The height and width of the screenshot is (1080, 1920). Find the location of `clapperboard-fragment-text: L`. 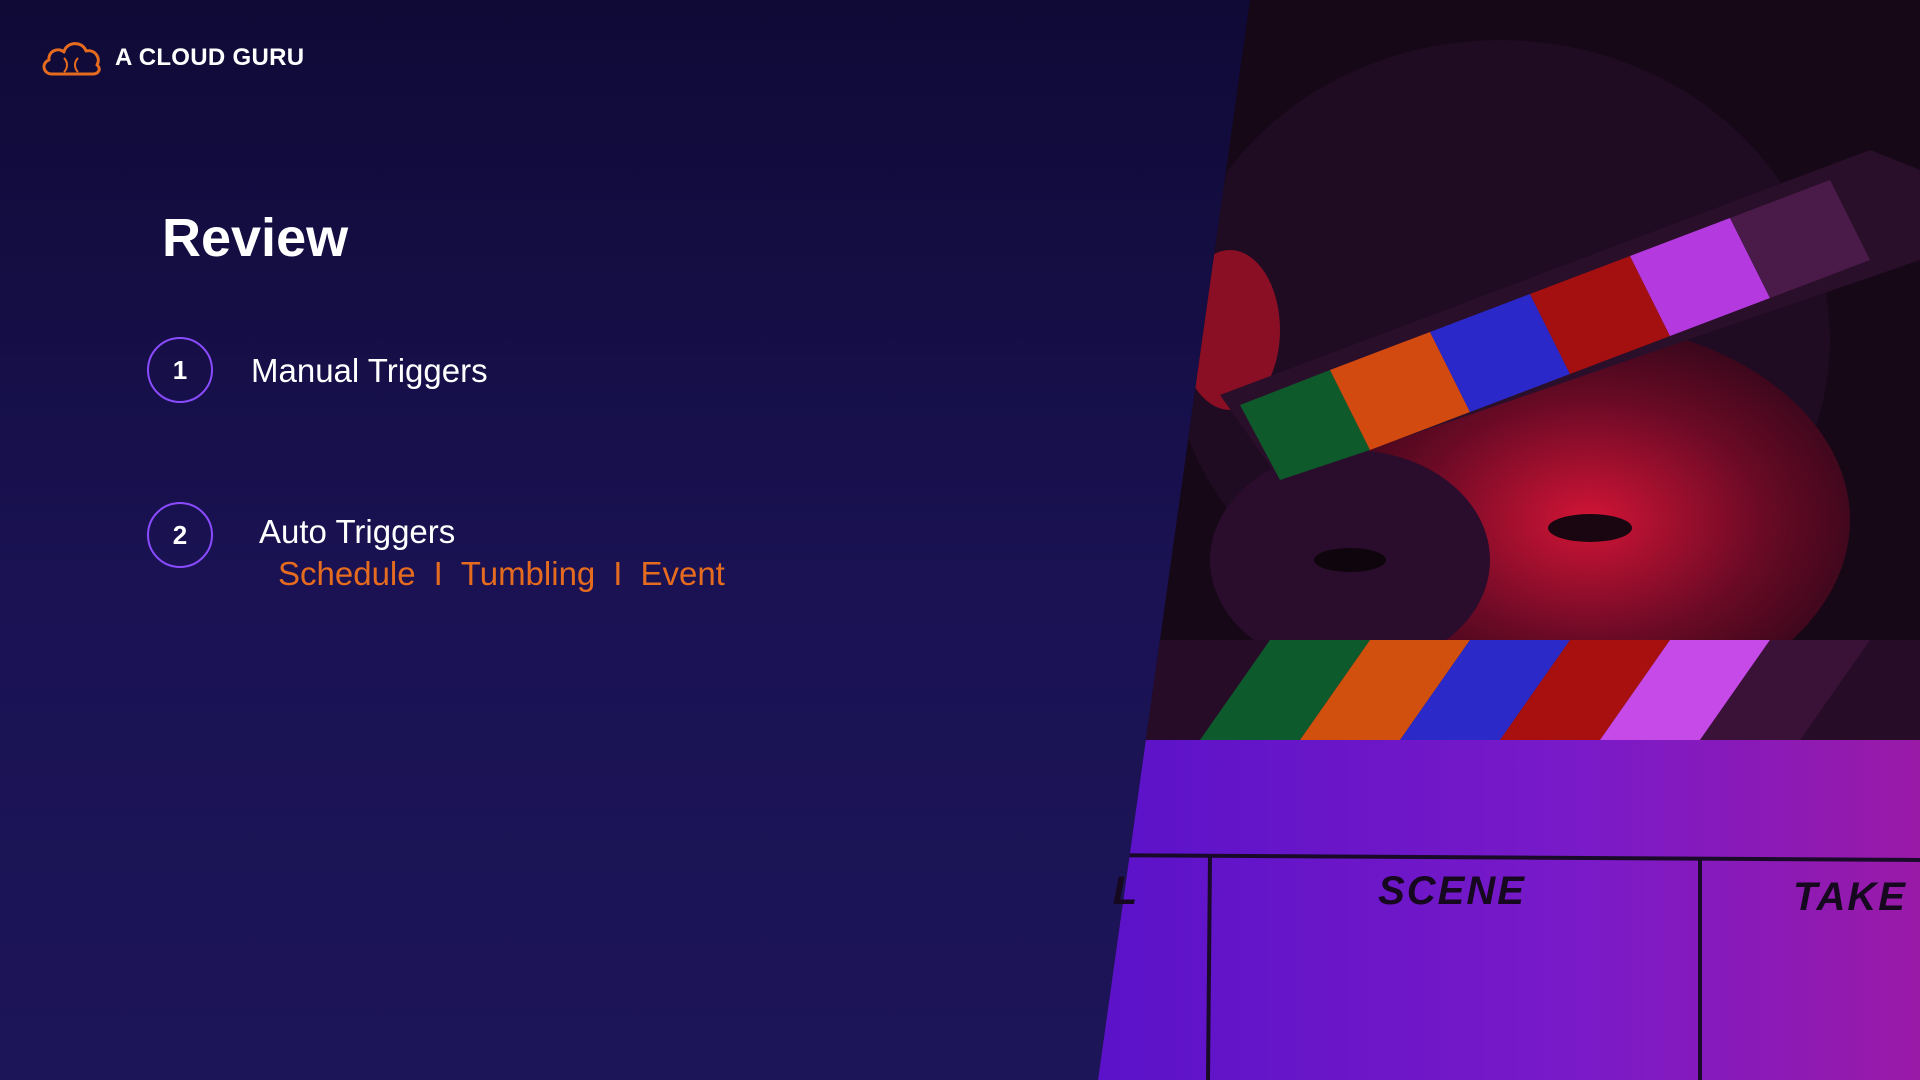

clapperboard-fragment-text: L is located at coordinates (1125, 891).